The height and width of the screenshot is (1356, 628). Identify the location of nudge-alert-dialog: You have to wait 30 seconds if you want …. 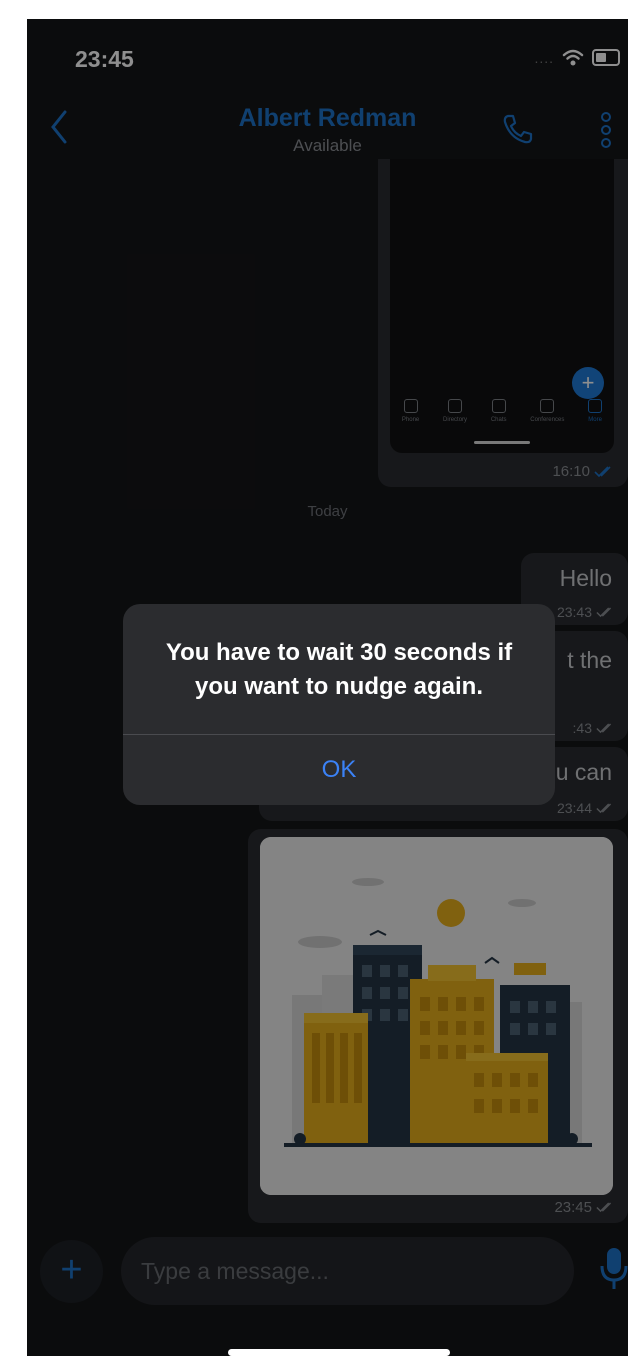
(339, 704).